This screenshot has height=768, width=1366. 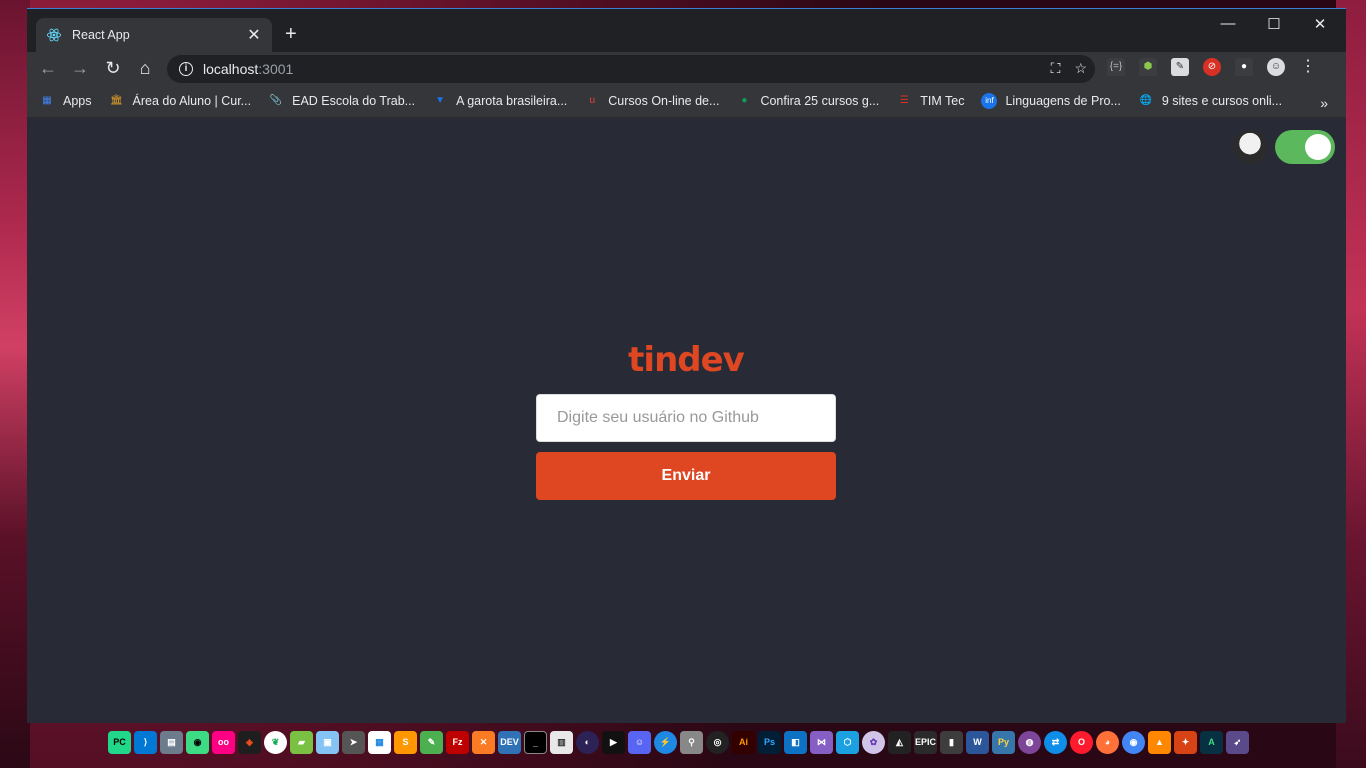 I want to click on bookmark-label: Apps, so click(x=77, y=100).